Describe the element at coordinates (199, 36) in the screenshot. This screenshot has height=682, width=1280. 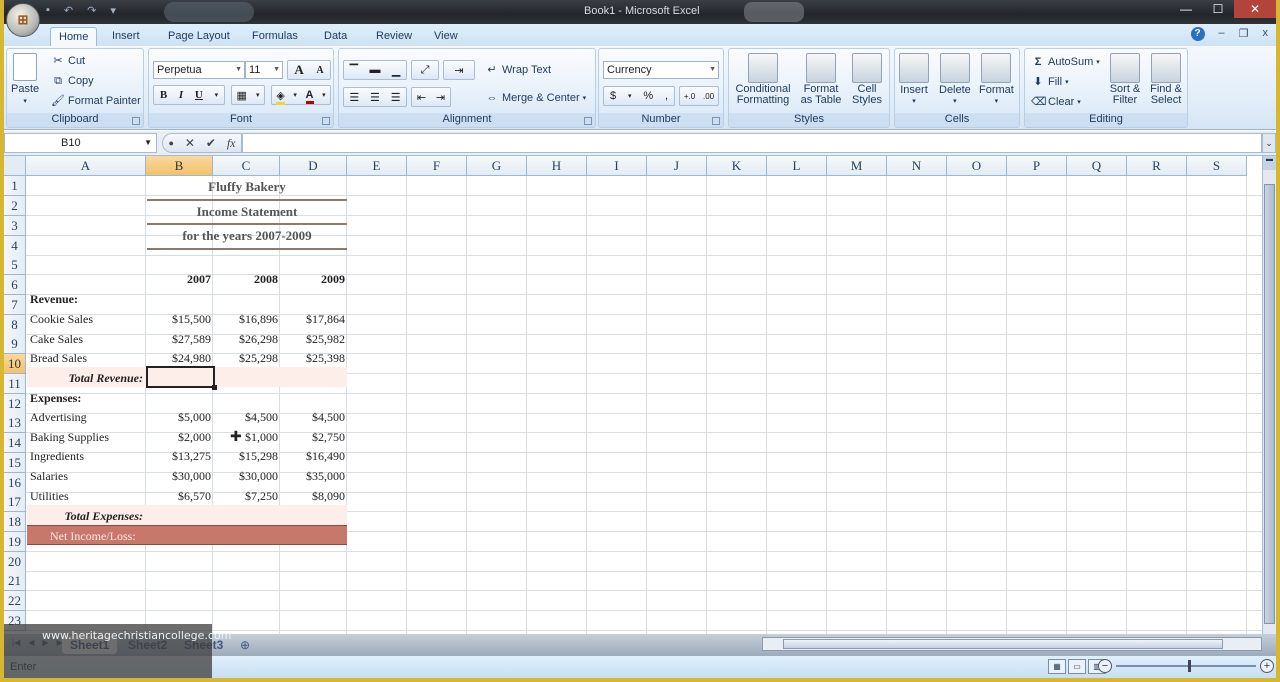
I see `tab-page-layout: Page Layout` at that location.